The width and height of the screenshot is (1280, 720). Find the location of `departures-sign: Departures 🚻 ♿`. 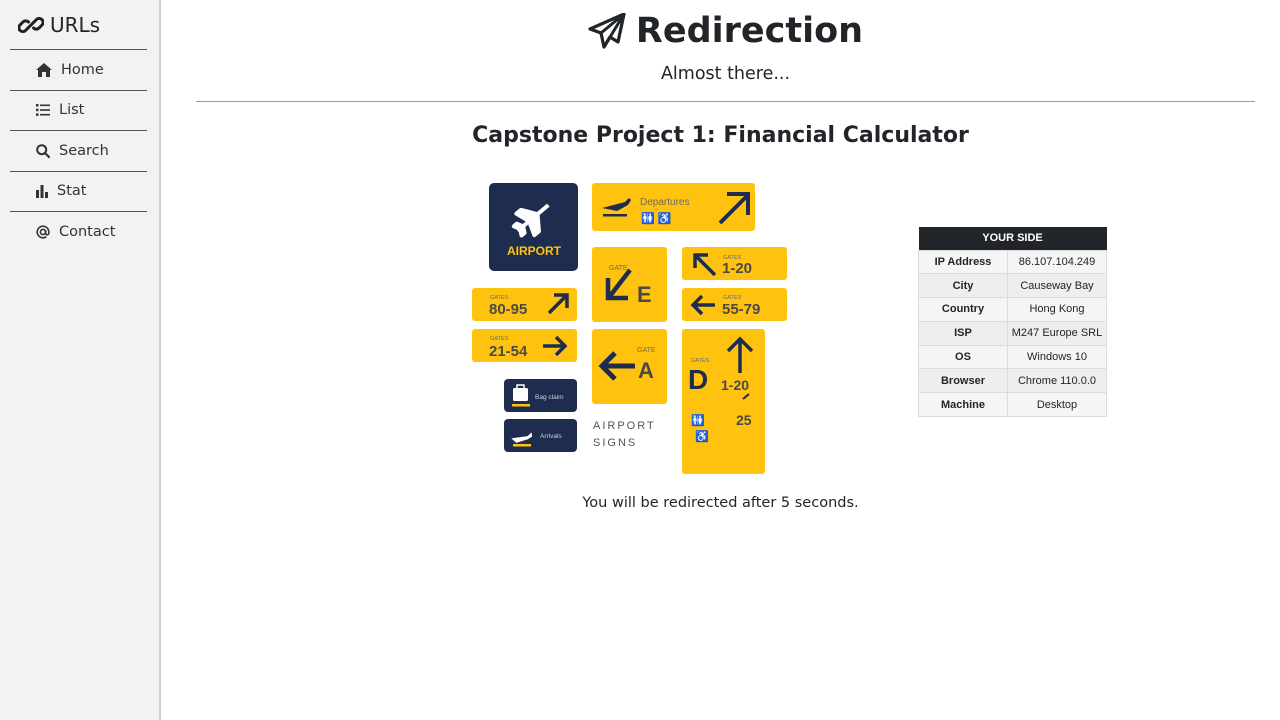

departures-sign: Departures 🚻 ♿ is located at coordinates (673, 207).